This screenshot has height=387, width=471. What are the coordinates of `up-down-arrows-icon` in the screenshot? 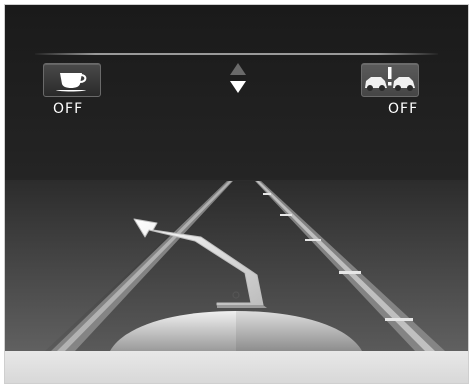 It's located at (238, 79).